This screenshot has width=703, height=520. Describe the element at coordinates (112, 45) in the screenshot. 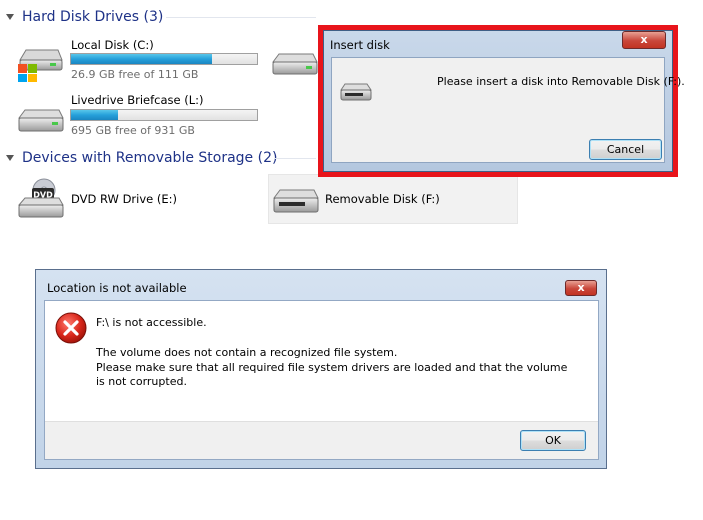

I see `drive-name-c: Local Disk (C:)` at that location.